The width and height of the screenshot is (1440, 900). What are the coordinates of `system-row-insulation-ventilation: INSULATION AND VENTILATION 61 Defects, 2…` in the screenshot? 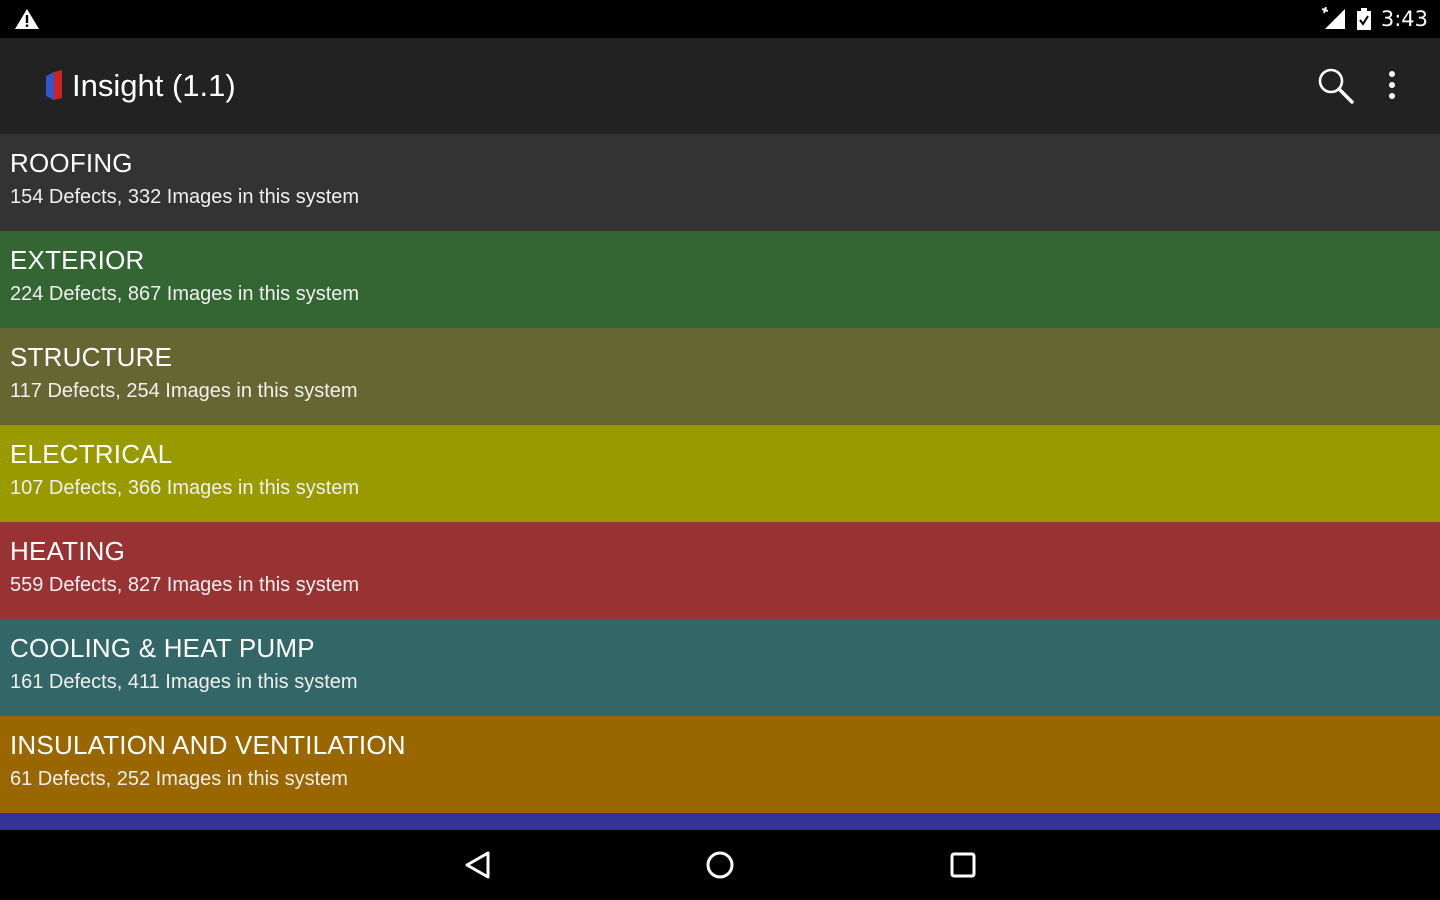 It's located at (720, 764).